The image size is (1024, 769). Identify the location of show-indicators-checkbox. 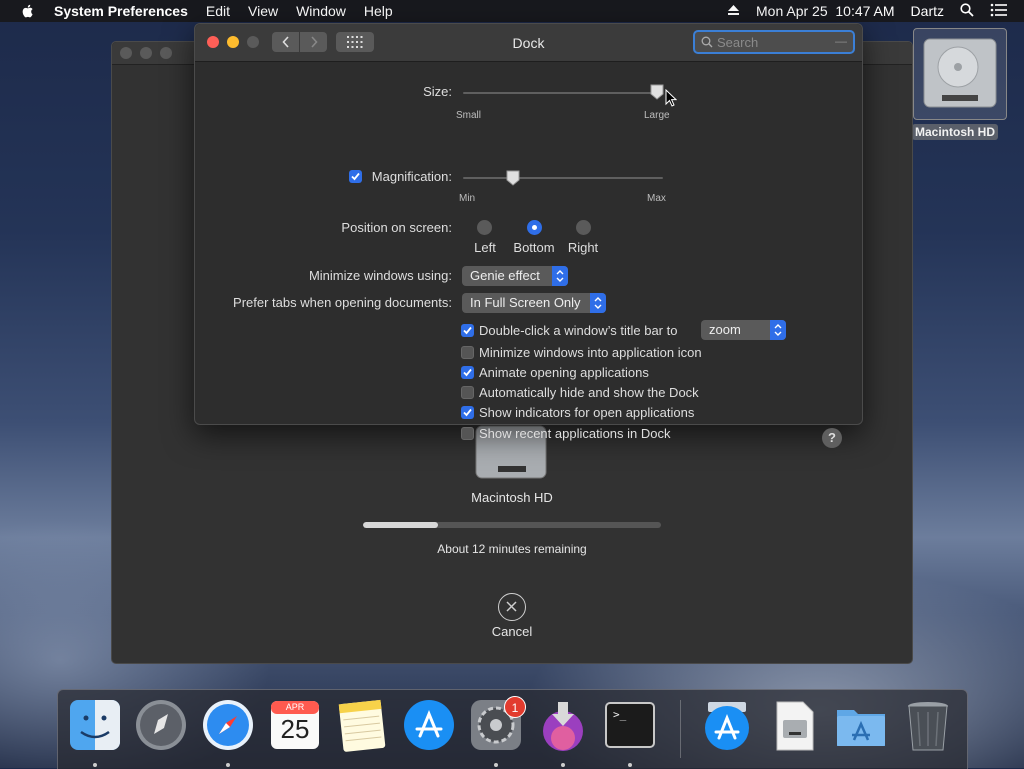
(467, 412).